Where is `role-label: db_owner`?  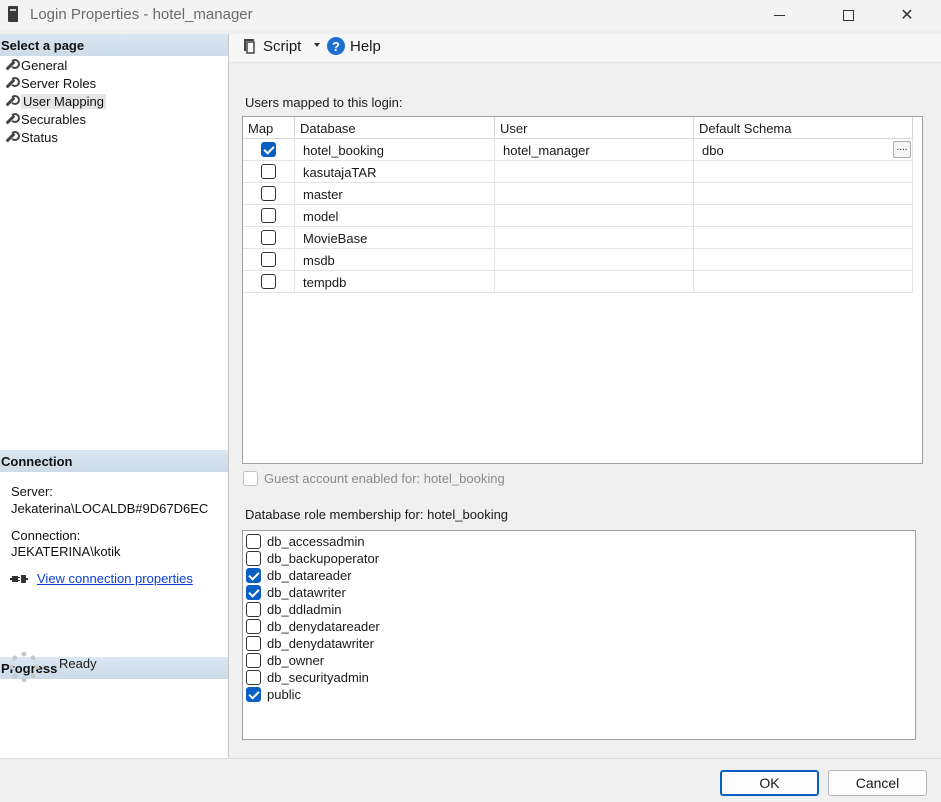 role-label: db_owner is located at coordinates (296, 660).